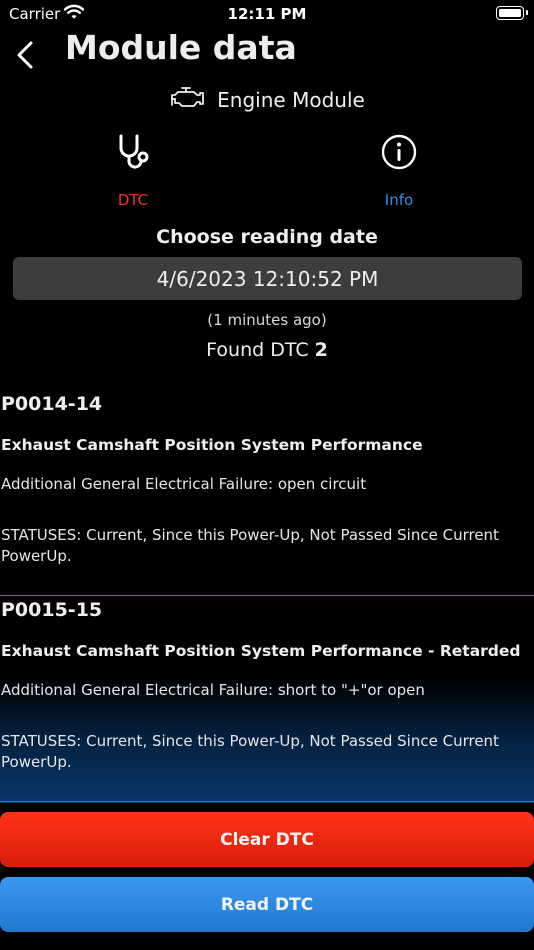  I want to click on choose-reading-date-label: Choose reading date, so click(267, 237).